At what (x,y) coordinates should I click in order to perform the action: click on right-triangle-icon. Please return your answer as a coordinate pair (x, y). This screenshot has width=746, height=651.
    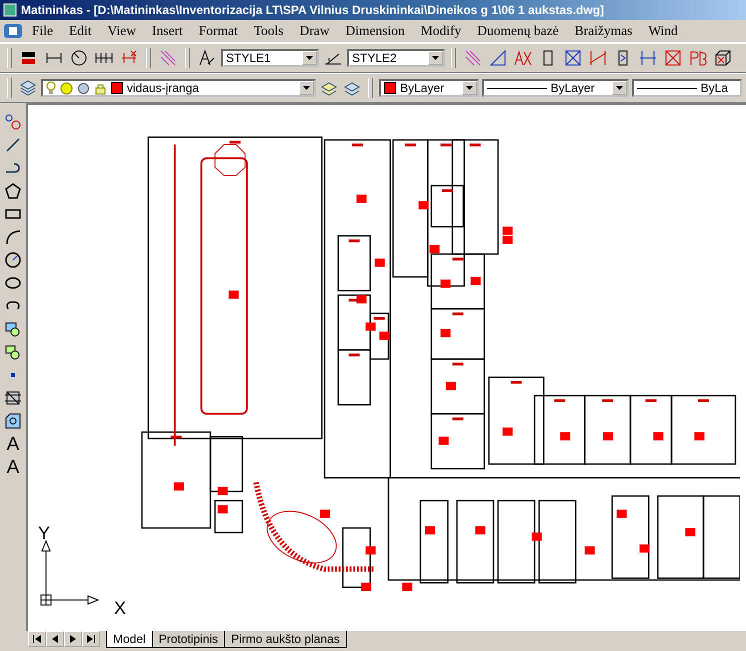
    Looking at the image, I should click on (73, 639).